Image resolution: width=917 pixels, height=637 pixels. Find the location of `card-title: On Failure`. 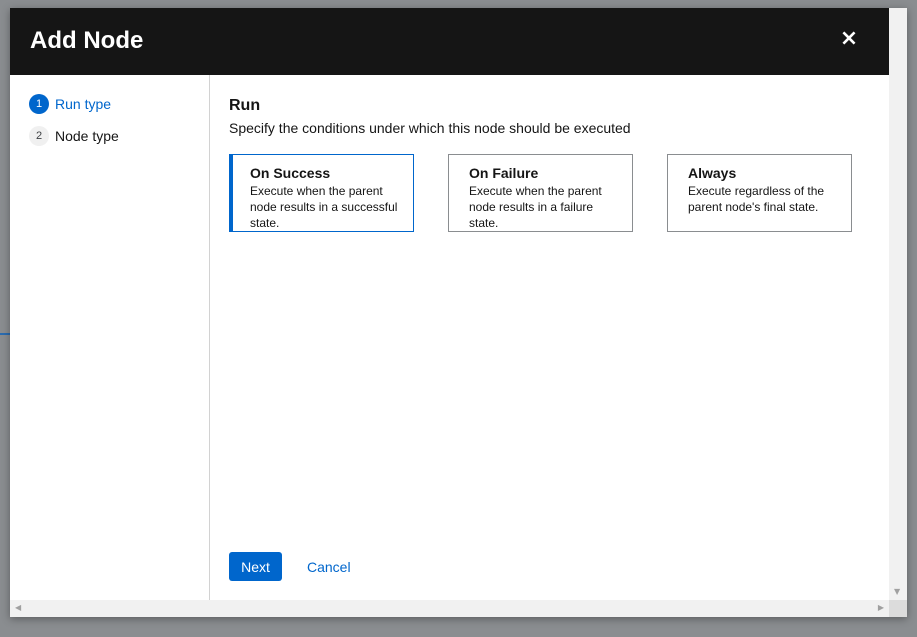

card-title: On Failure is located at coordinates (504, 173).